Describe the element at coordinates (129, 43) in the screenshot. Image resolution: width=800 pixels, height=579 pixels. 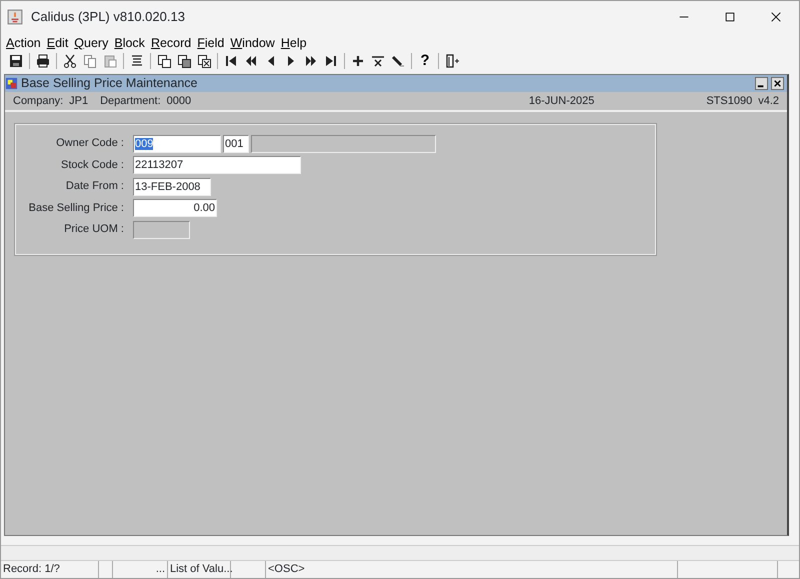
I see `menu-item: Block` at that location.